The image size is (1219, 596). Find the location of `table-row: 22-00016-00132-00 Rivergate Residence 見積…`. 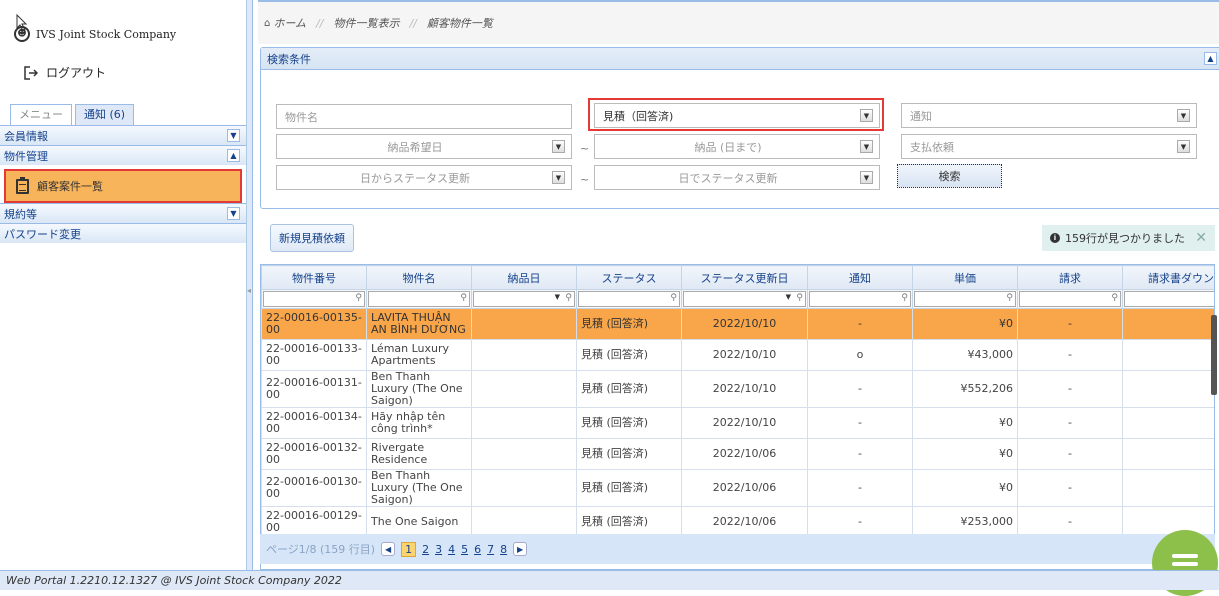

table-row: 22-00016-00132-00 Rivergate Residence 見積… is located at coordinates (737, 454).